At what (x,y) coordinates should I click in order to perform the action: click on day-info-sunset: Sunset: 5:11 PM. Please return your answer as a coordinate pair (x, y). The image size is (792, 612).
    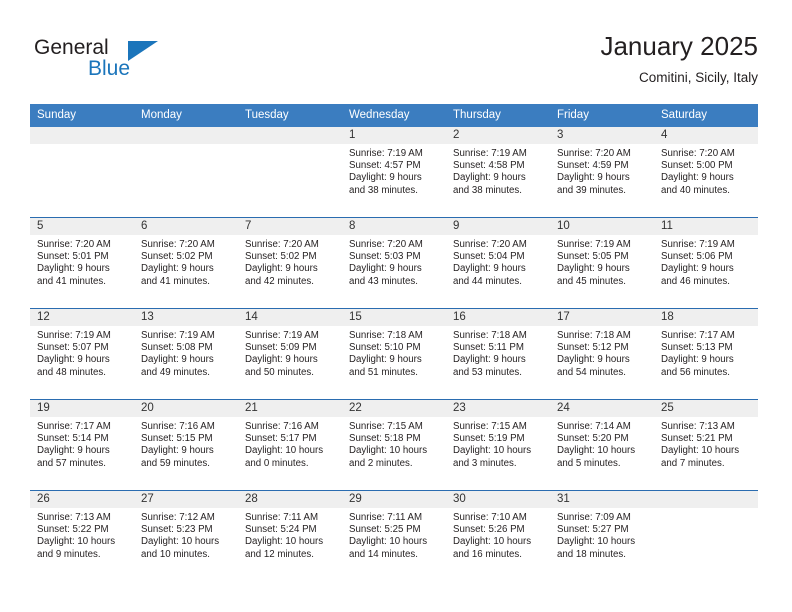
    Looking at the image, I should click on (488, 348).